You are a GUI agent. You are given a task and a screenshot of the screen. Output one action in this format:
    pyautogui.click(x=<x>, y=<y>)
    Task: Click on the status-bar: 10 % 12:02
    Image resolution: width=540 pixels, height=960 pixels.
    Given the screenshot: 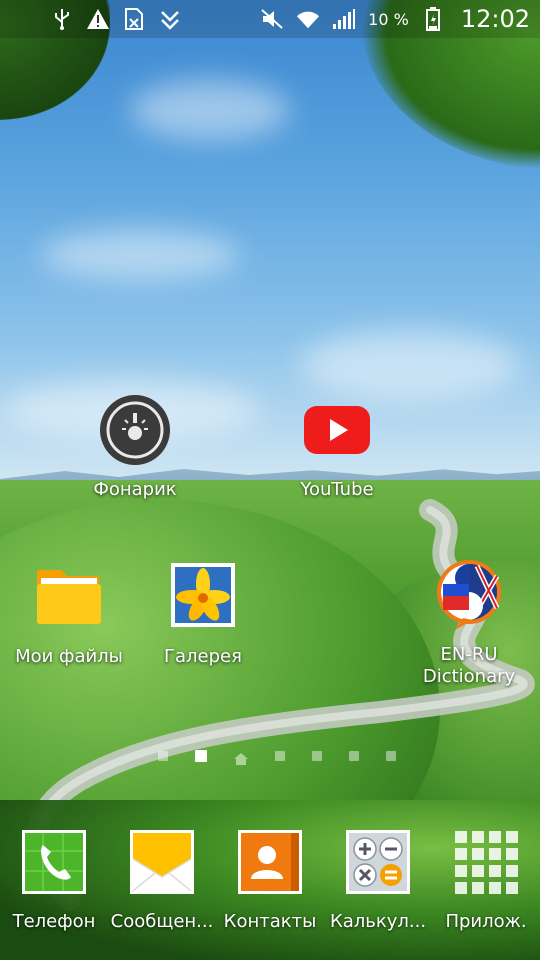 What is the action you would take?
    pyautogui.click(x=270, y=19)
    